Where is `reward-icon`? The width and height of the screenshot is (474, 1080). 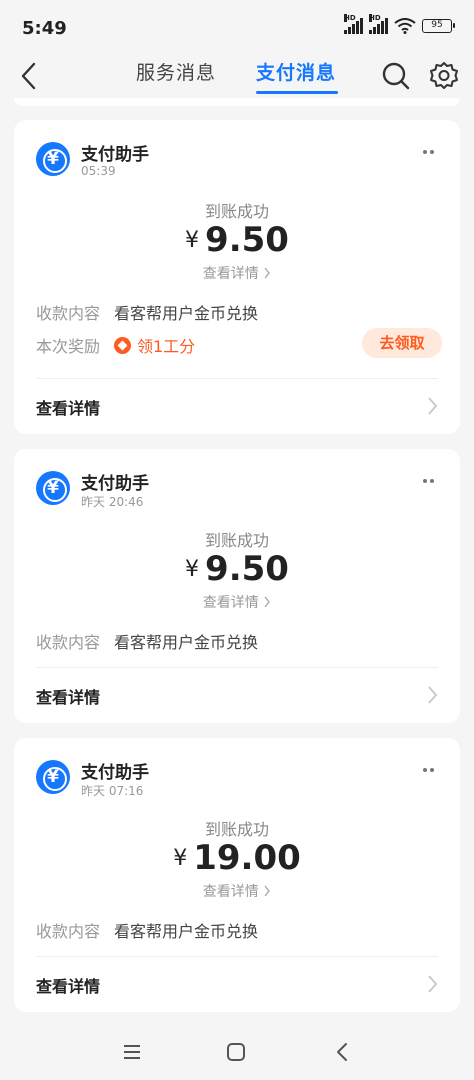 reward-icon is located at coordinates (122, 345).